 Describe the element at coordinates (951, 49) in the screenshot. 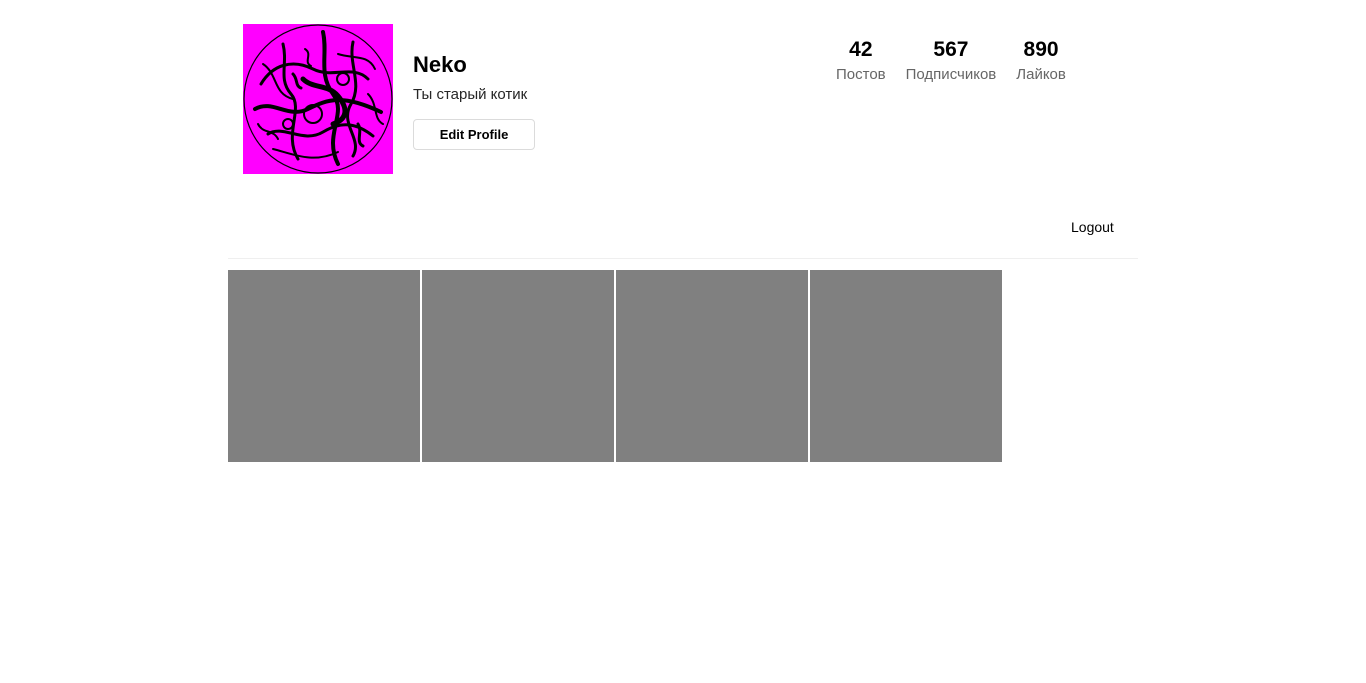

I see `stat-value: 567` at that location.